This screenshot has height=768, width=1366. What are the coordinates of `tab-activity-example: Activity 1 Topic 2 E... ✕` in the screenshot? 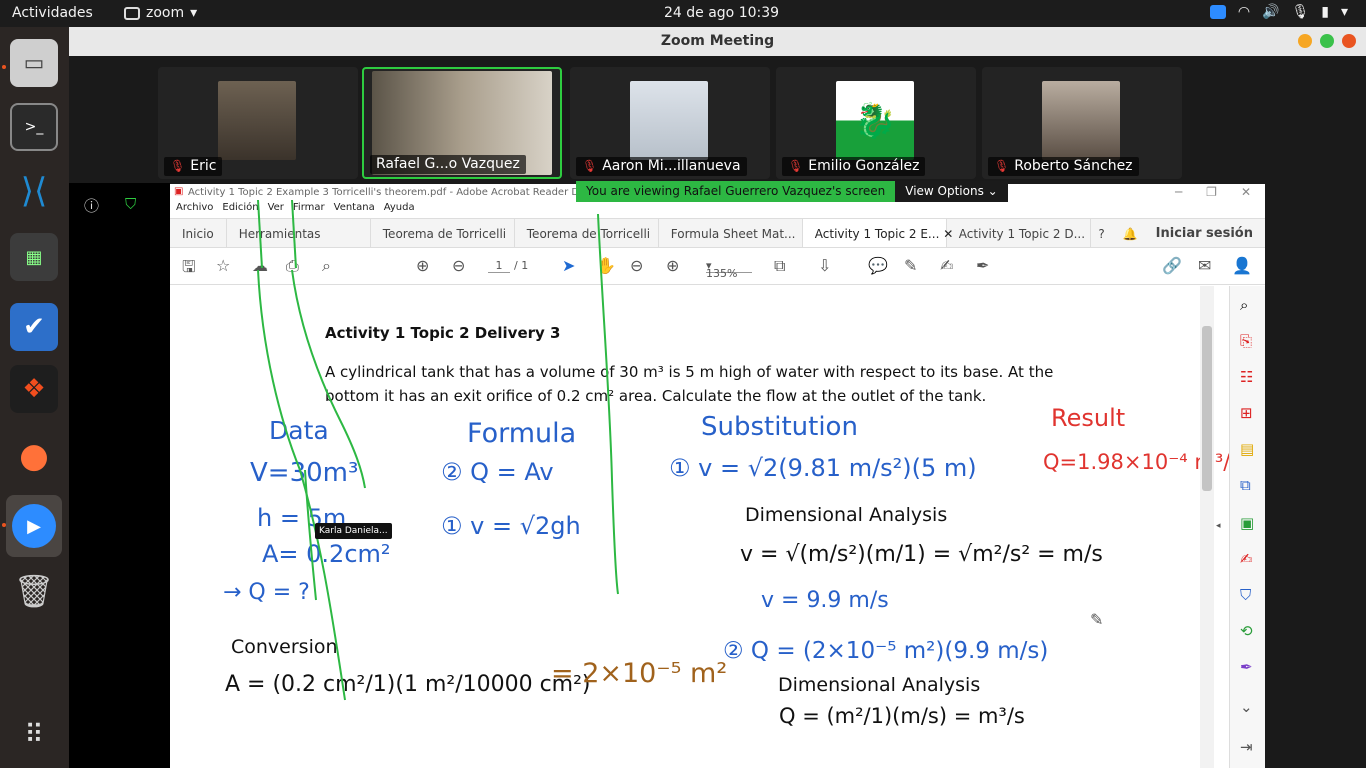 It's located at (877, 233).